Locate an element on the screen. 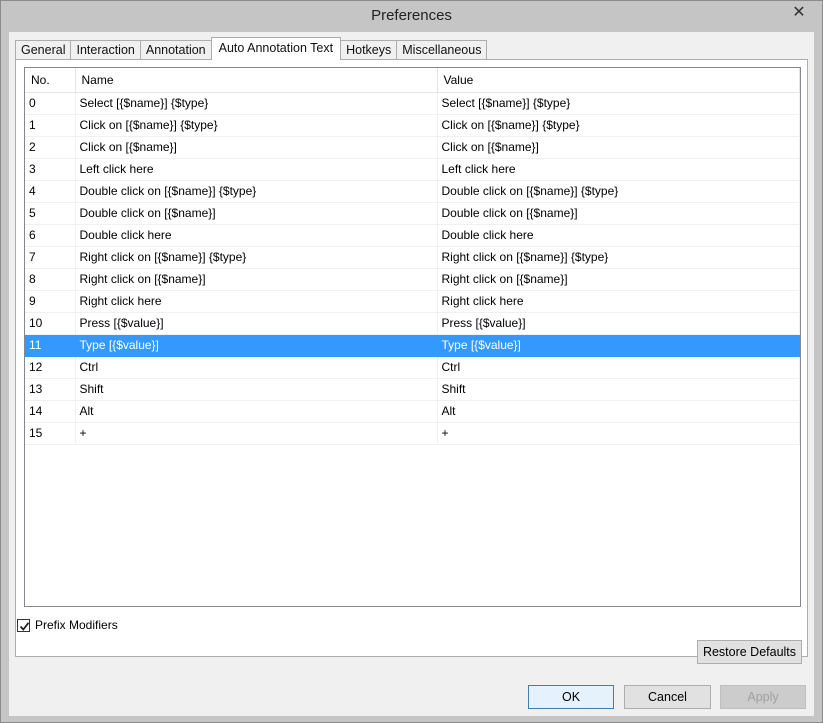 This screenshot has height=723, width=823. table-row: 2 Click on [{$name}] Click on [{$name}] is located at coordinates (412, 147).